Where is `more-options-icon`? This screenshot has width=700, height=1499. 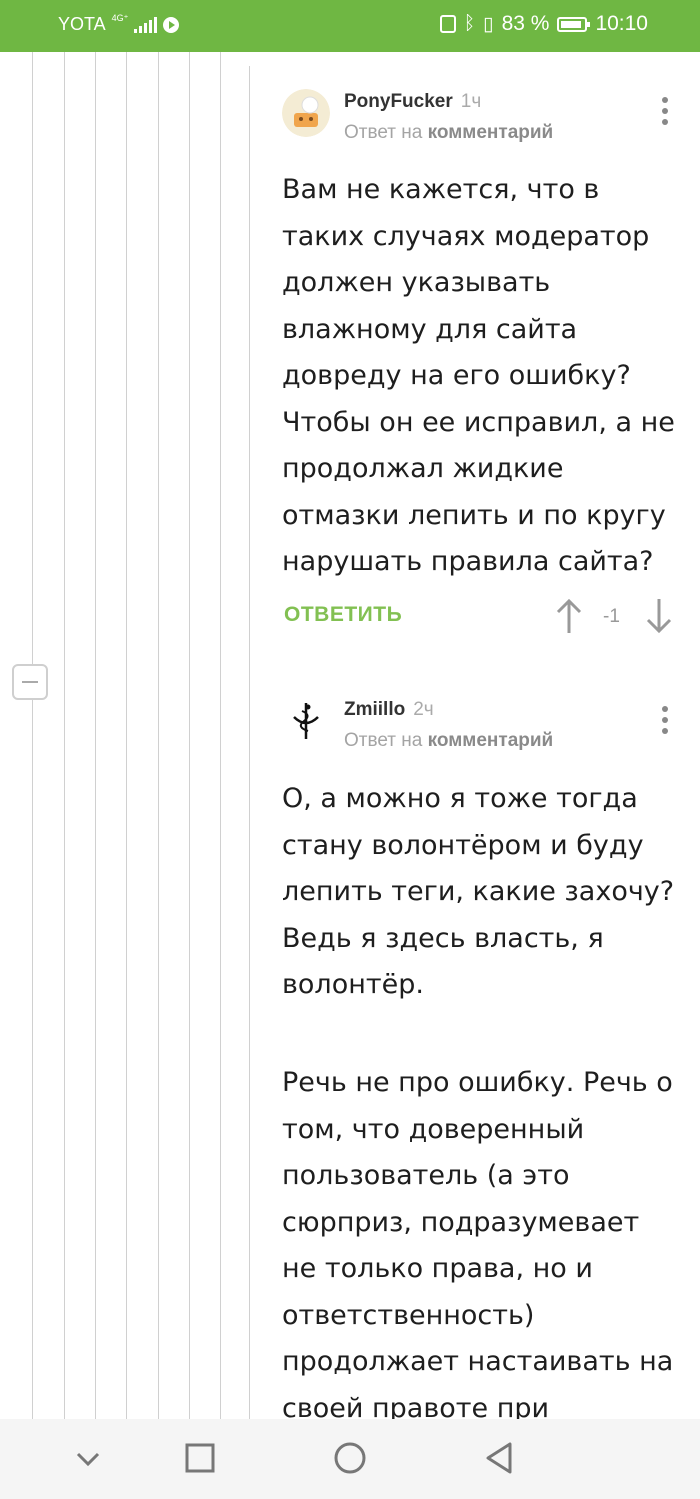
more-options-icon is located at coordinates (665, 722).